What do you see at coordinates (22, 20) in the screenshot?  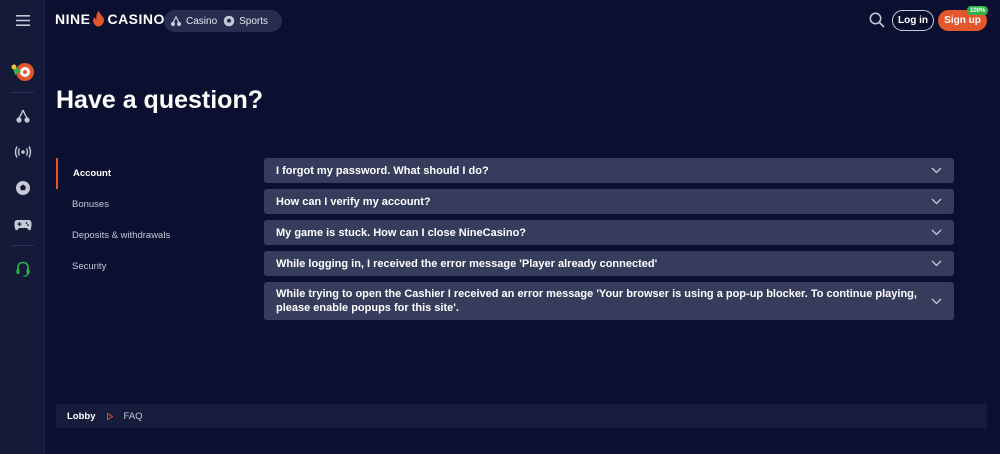 I see `menu-icon` at bounding box center [22, 20].